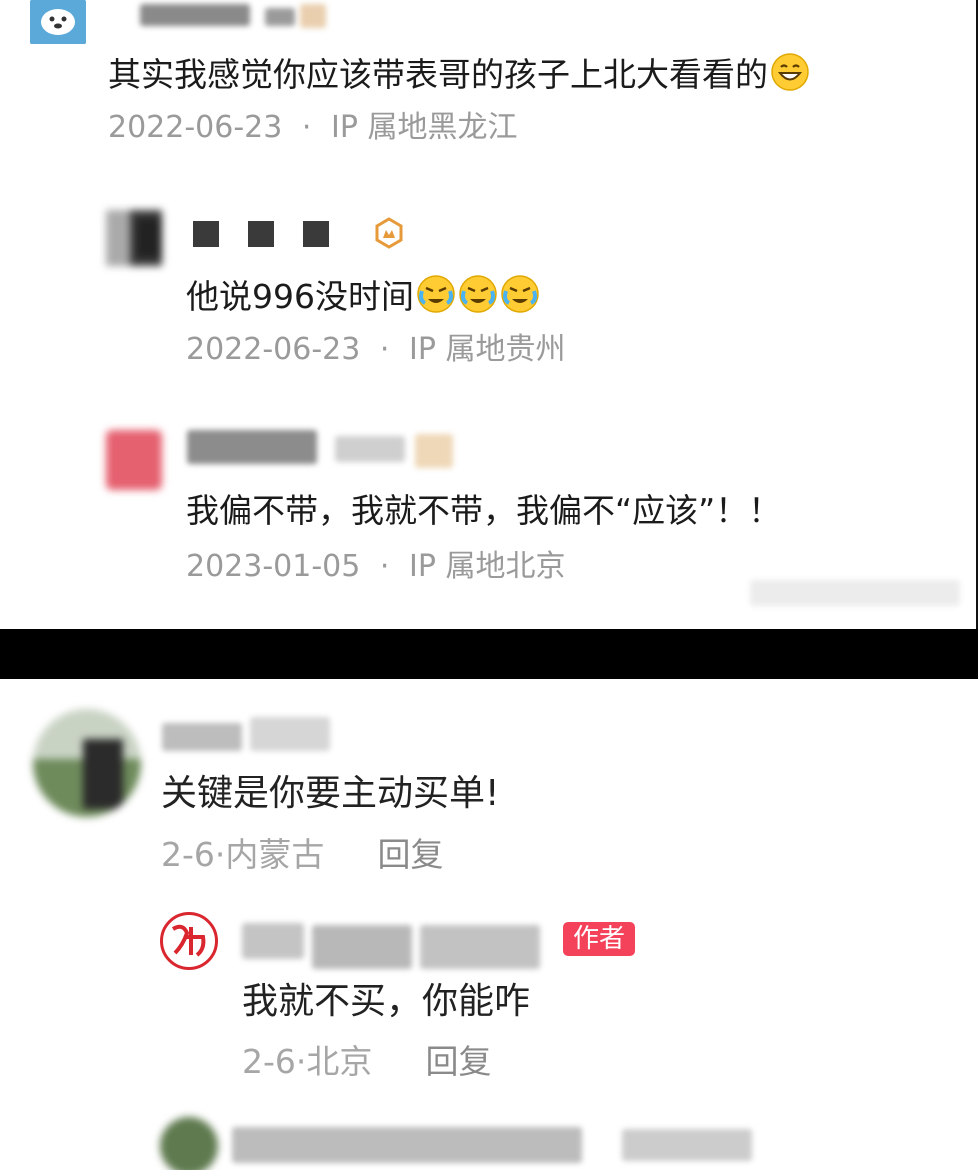 This screenshot has width=978, height=1170. What do you see at coordinates (375, 567) in the screenshot?
I see `comment-meta: 2023-01-05 · IP 属地北京` at bounding box center [375, 567].